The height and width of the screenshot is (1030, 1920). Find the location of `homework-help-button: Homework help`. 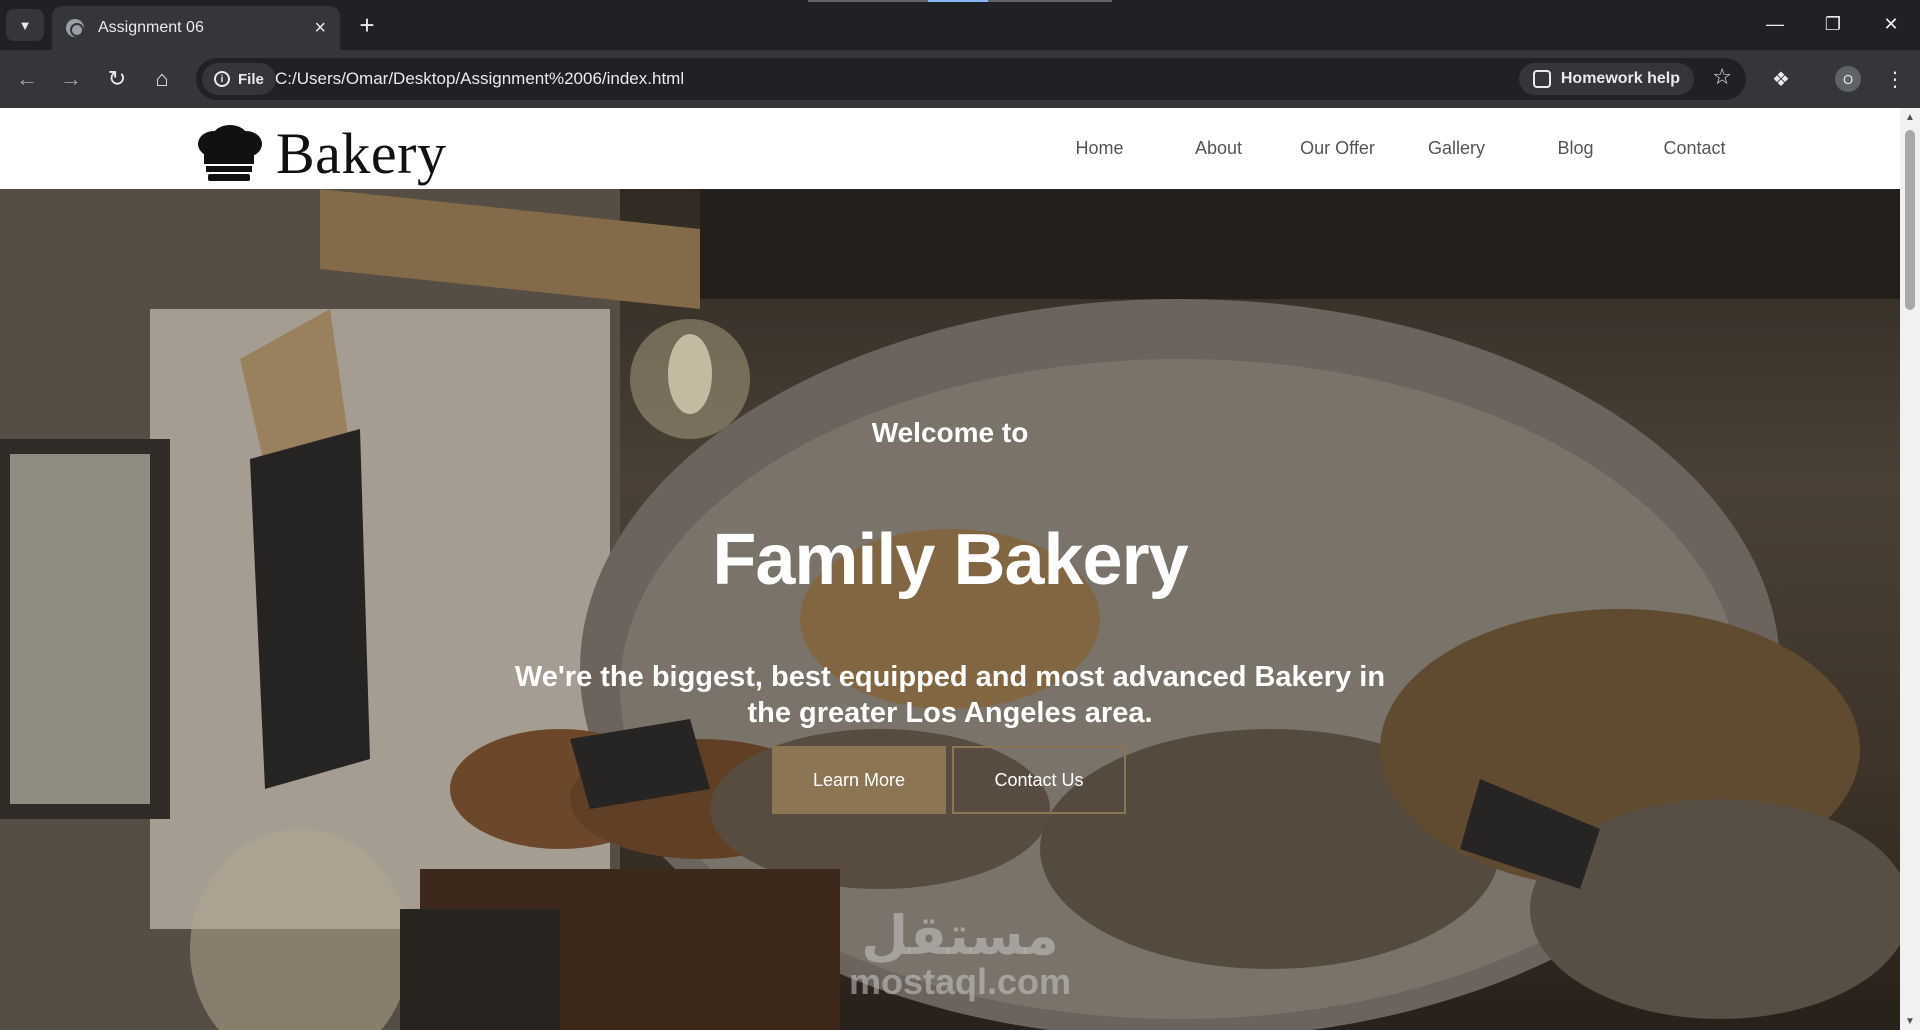

homework-help-button: Homework help is located at coordinates (1606, 79).